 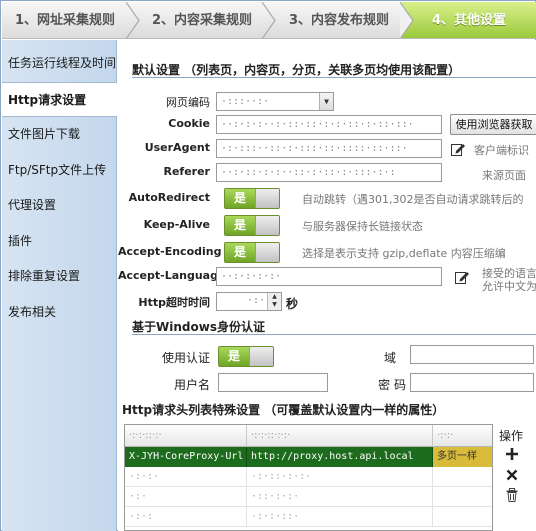 What do you see at coordinates (275, 101) in the screenshot?
I see `encoding-select: ·:::··:· ▼` at bounding box center [275, 101].